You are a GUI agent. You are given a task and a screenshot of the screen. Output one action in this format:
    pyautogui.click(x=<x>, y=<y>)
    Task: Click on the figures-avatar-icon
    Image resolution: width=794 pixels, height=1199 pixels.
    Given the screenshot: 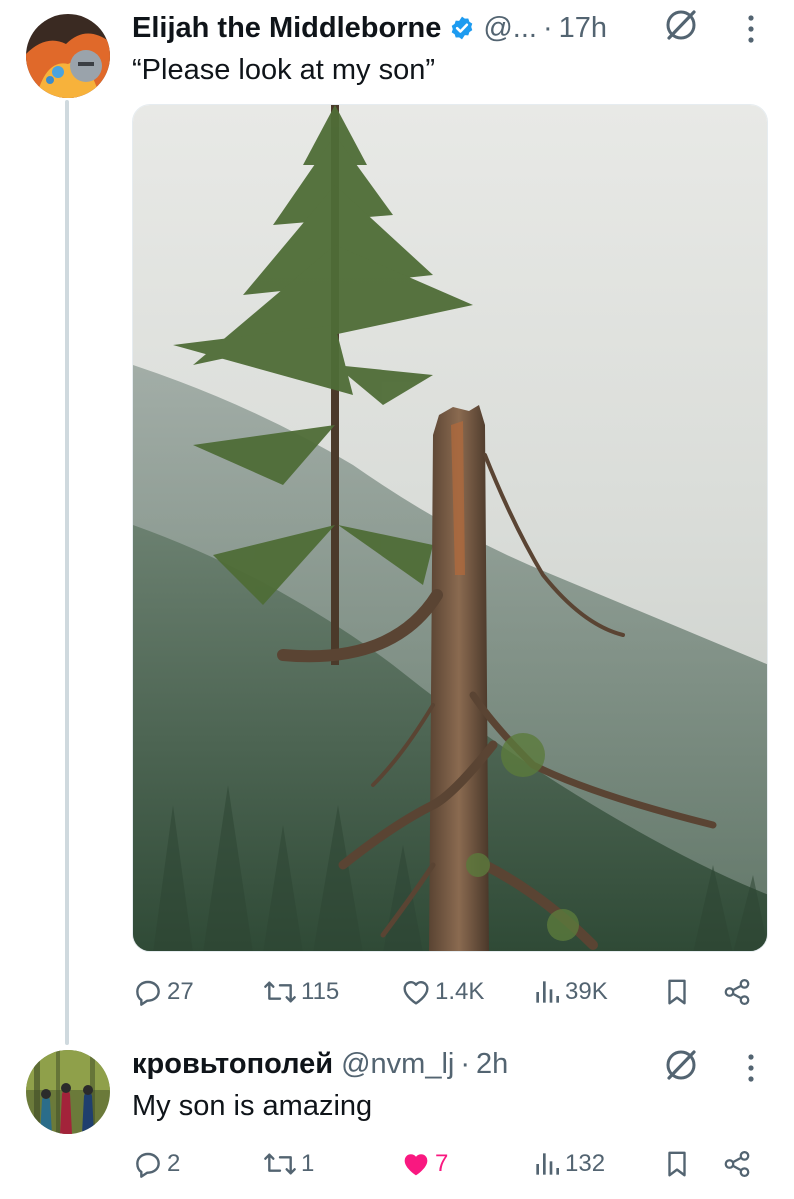 What is the action you would take?
    pyautogui.click(x=68, y=1092)
    